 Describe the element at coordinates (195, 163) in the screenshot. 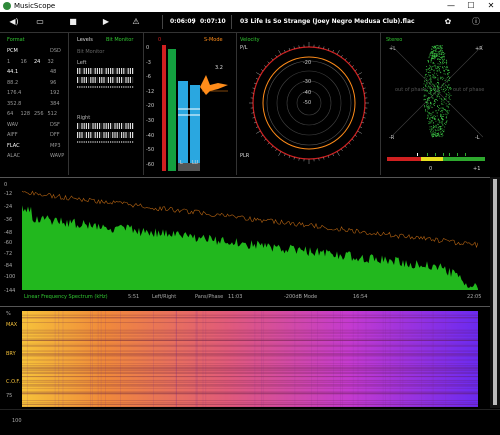

I see `meter-label-lu: LU` at that location.